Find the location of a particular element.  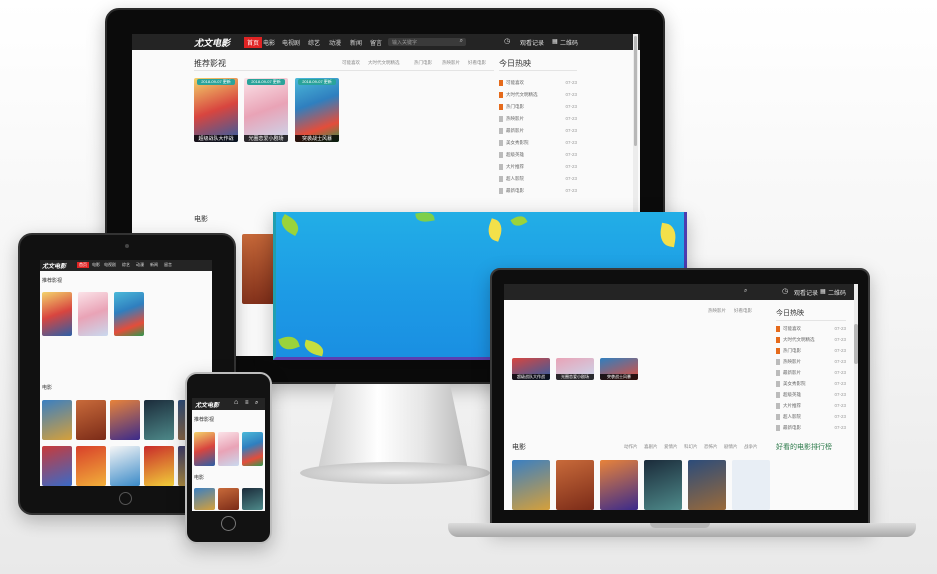

menu-icon: ≡ is located at coordinates (247, 403).